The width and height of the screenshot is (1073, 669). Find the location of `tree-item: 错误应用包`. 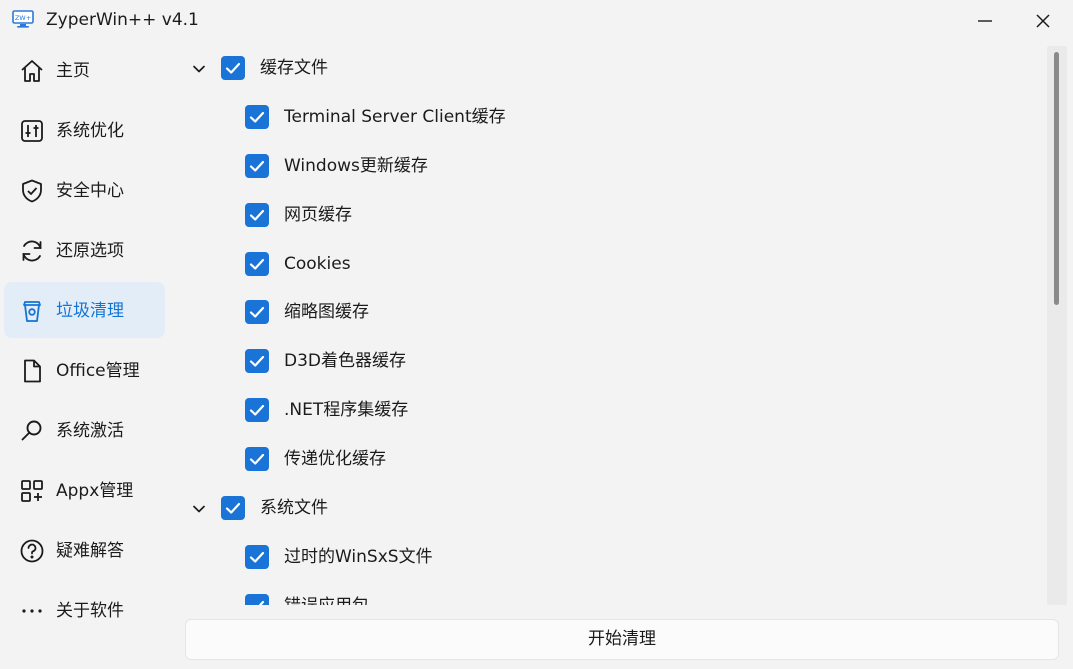

tree-item: 错误应用包 is located at coordinates (612, 598).